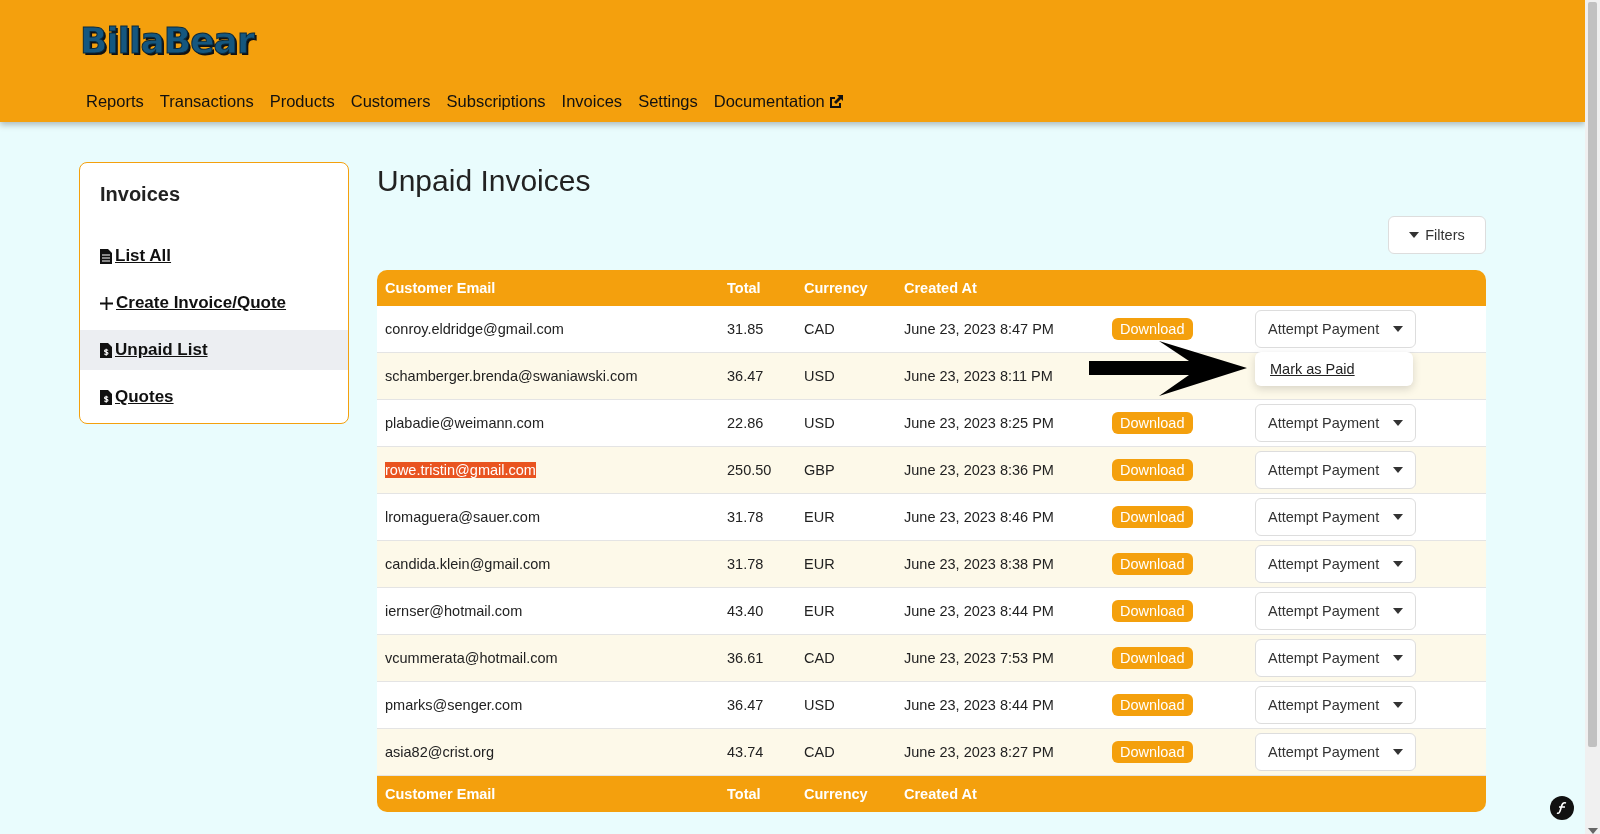  What do you see at coordinates (115, 101) in the screenshot?
I see `nav-link: Reports` at bounding box center [115, 101].